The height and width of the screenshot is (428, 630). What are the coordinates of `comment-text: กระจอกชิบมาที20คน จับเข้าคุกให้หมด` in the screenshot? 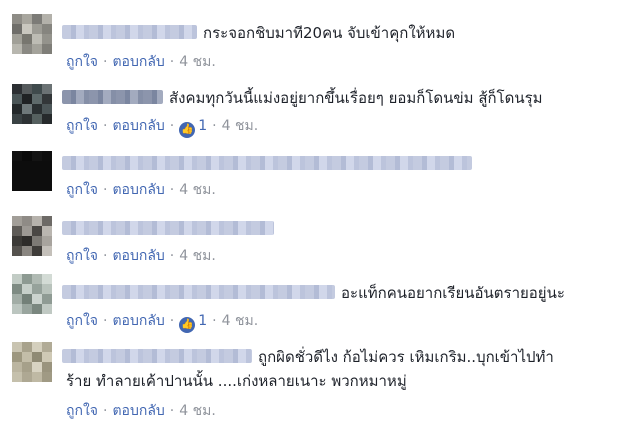 It's located at (329, 33).